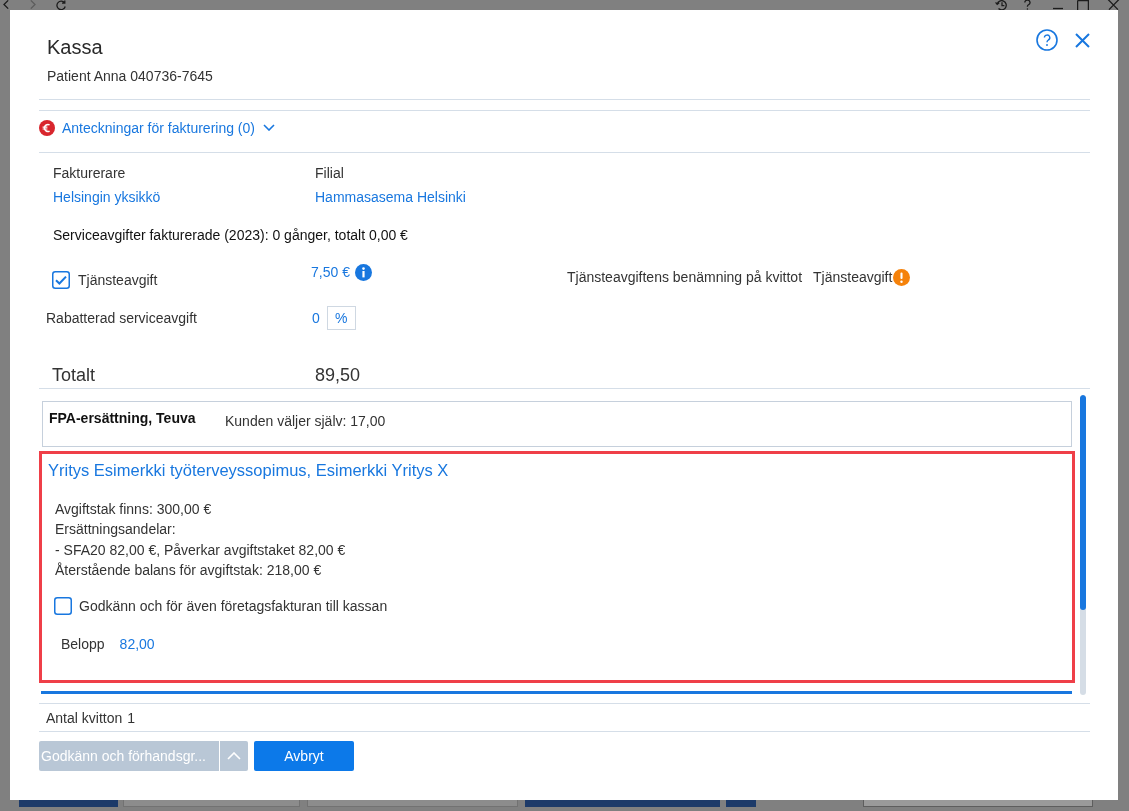  What do you see at coordinates (338, 375) in the screenshot?
I see `total-value: 89,50` at bounding box center [338, 375].